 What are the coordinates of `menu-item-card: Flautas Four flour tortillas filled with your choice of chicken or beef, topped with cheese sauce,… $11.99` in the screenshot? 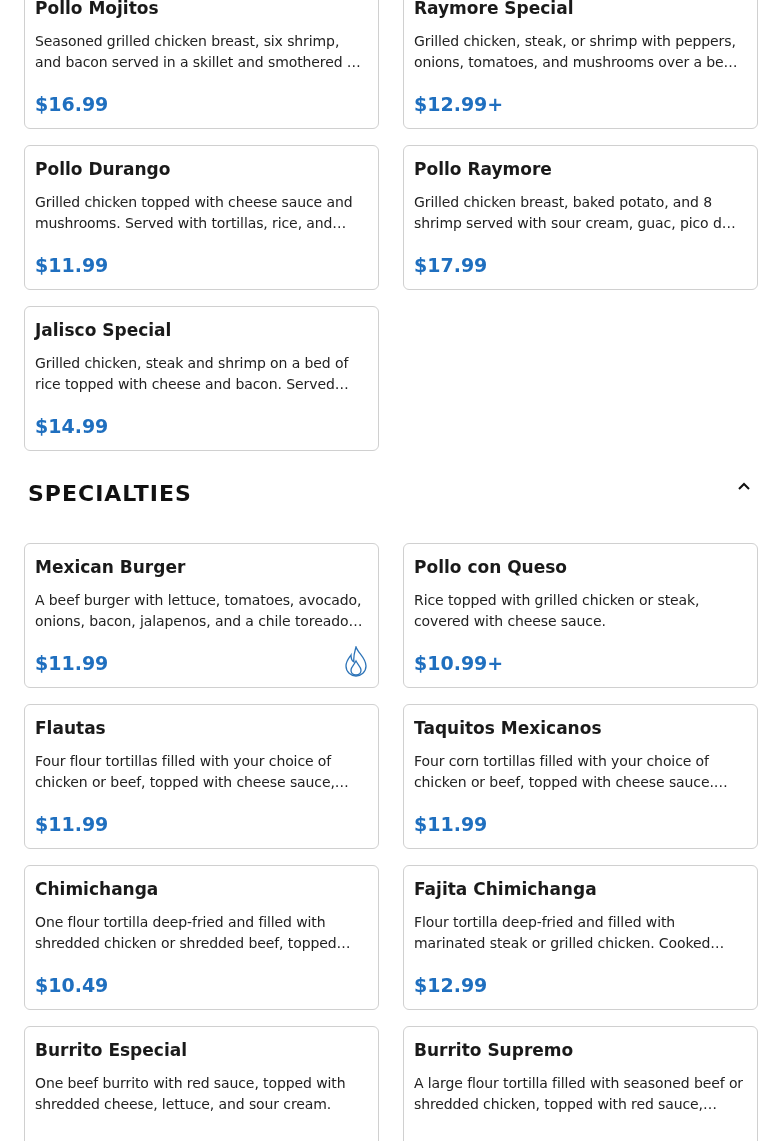 It's located at (201, 776).